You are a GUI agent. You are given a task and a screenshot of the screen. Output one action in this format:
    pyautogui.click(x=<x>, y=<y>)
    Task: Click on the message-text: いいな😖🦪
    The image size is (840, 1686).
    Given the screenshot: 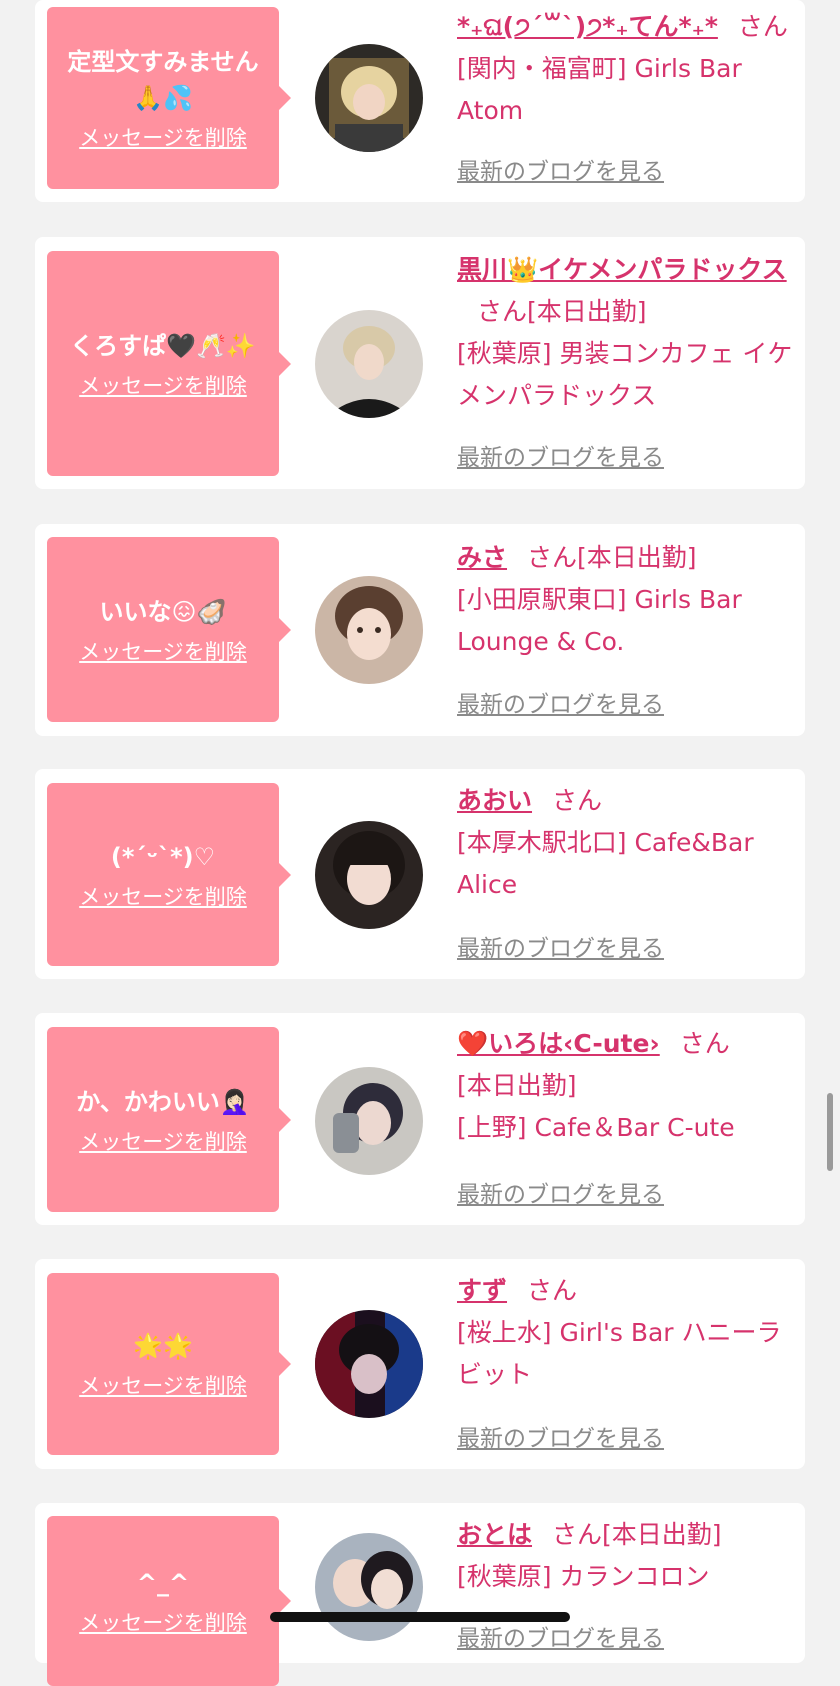 What is the action you would take?
    pyautogui.click(x=163, y=611)
    